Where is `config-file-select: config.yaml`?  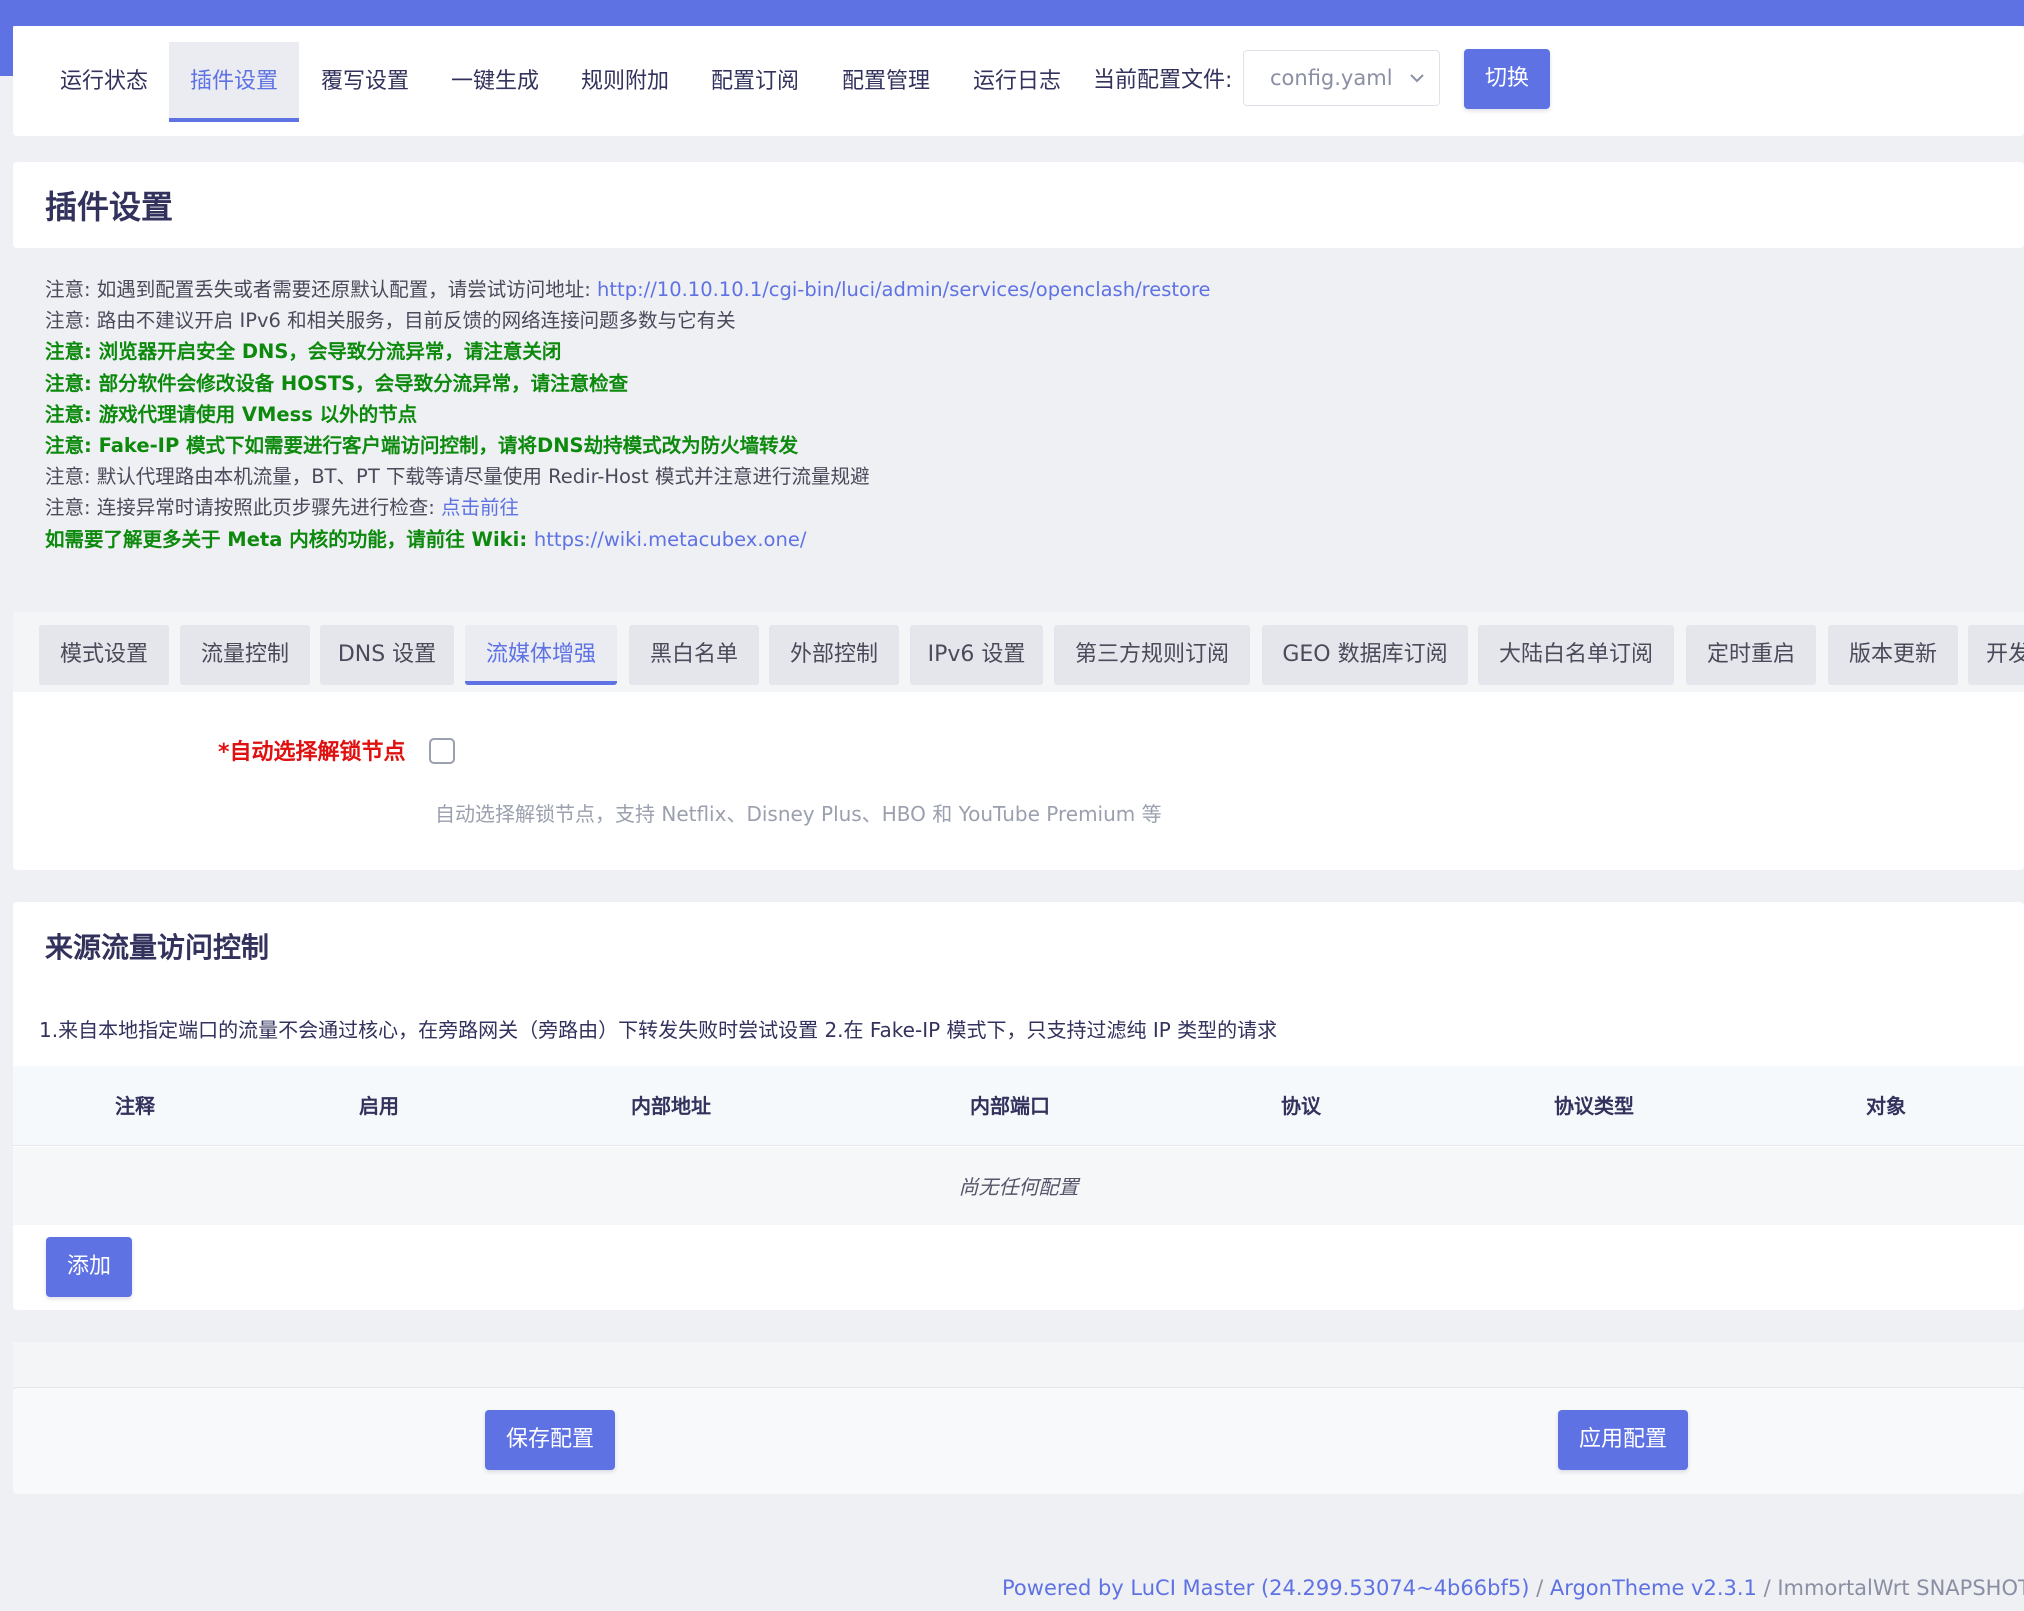
config-file-select: config.yaml is located at coordinates (1341, 78).